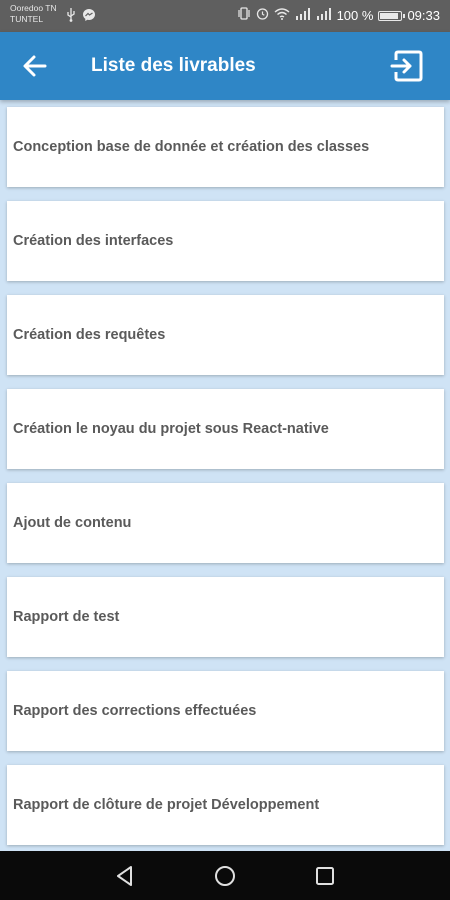  Describe the element at coordinates (72, 523) in the screenshot. I see `list-item-label: Ajout de contenu` at that location.